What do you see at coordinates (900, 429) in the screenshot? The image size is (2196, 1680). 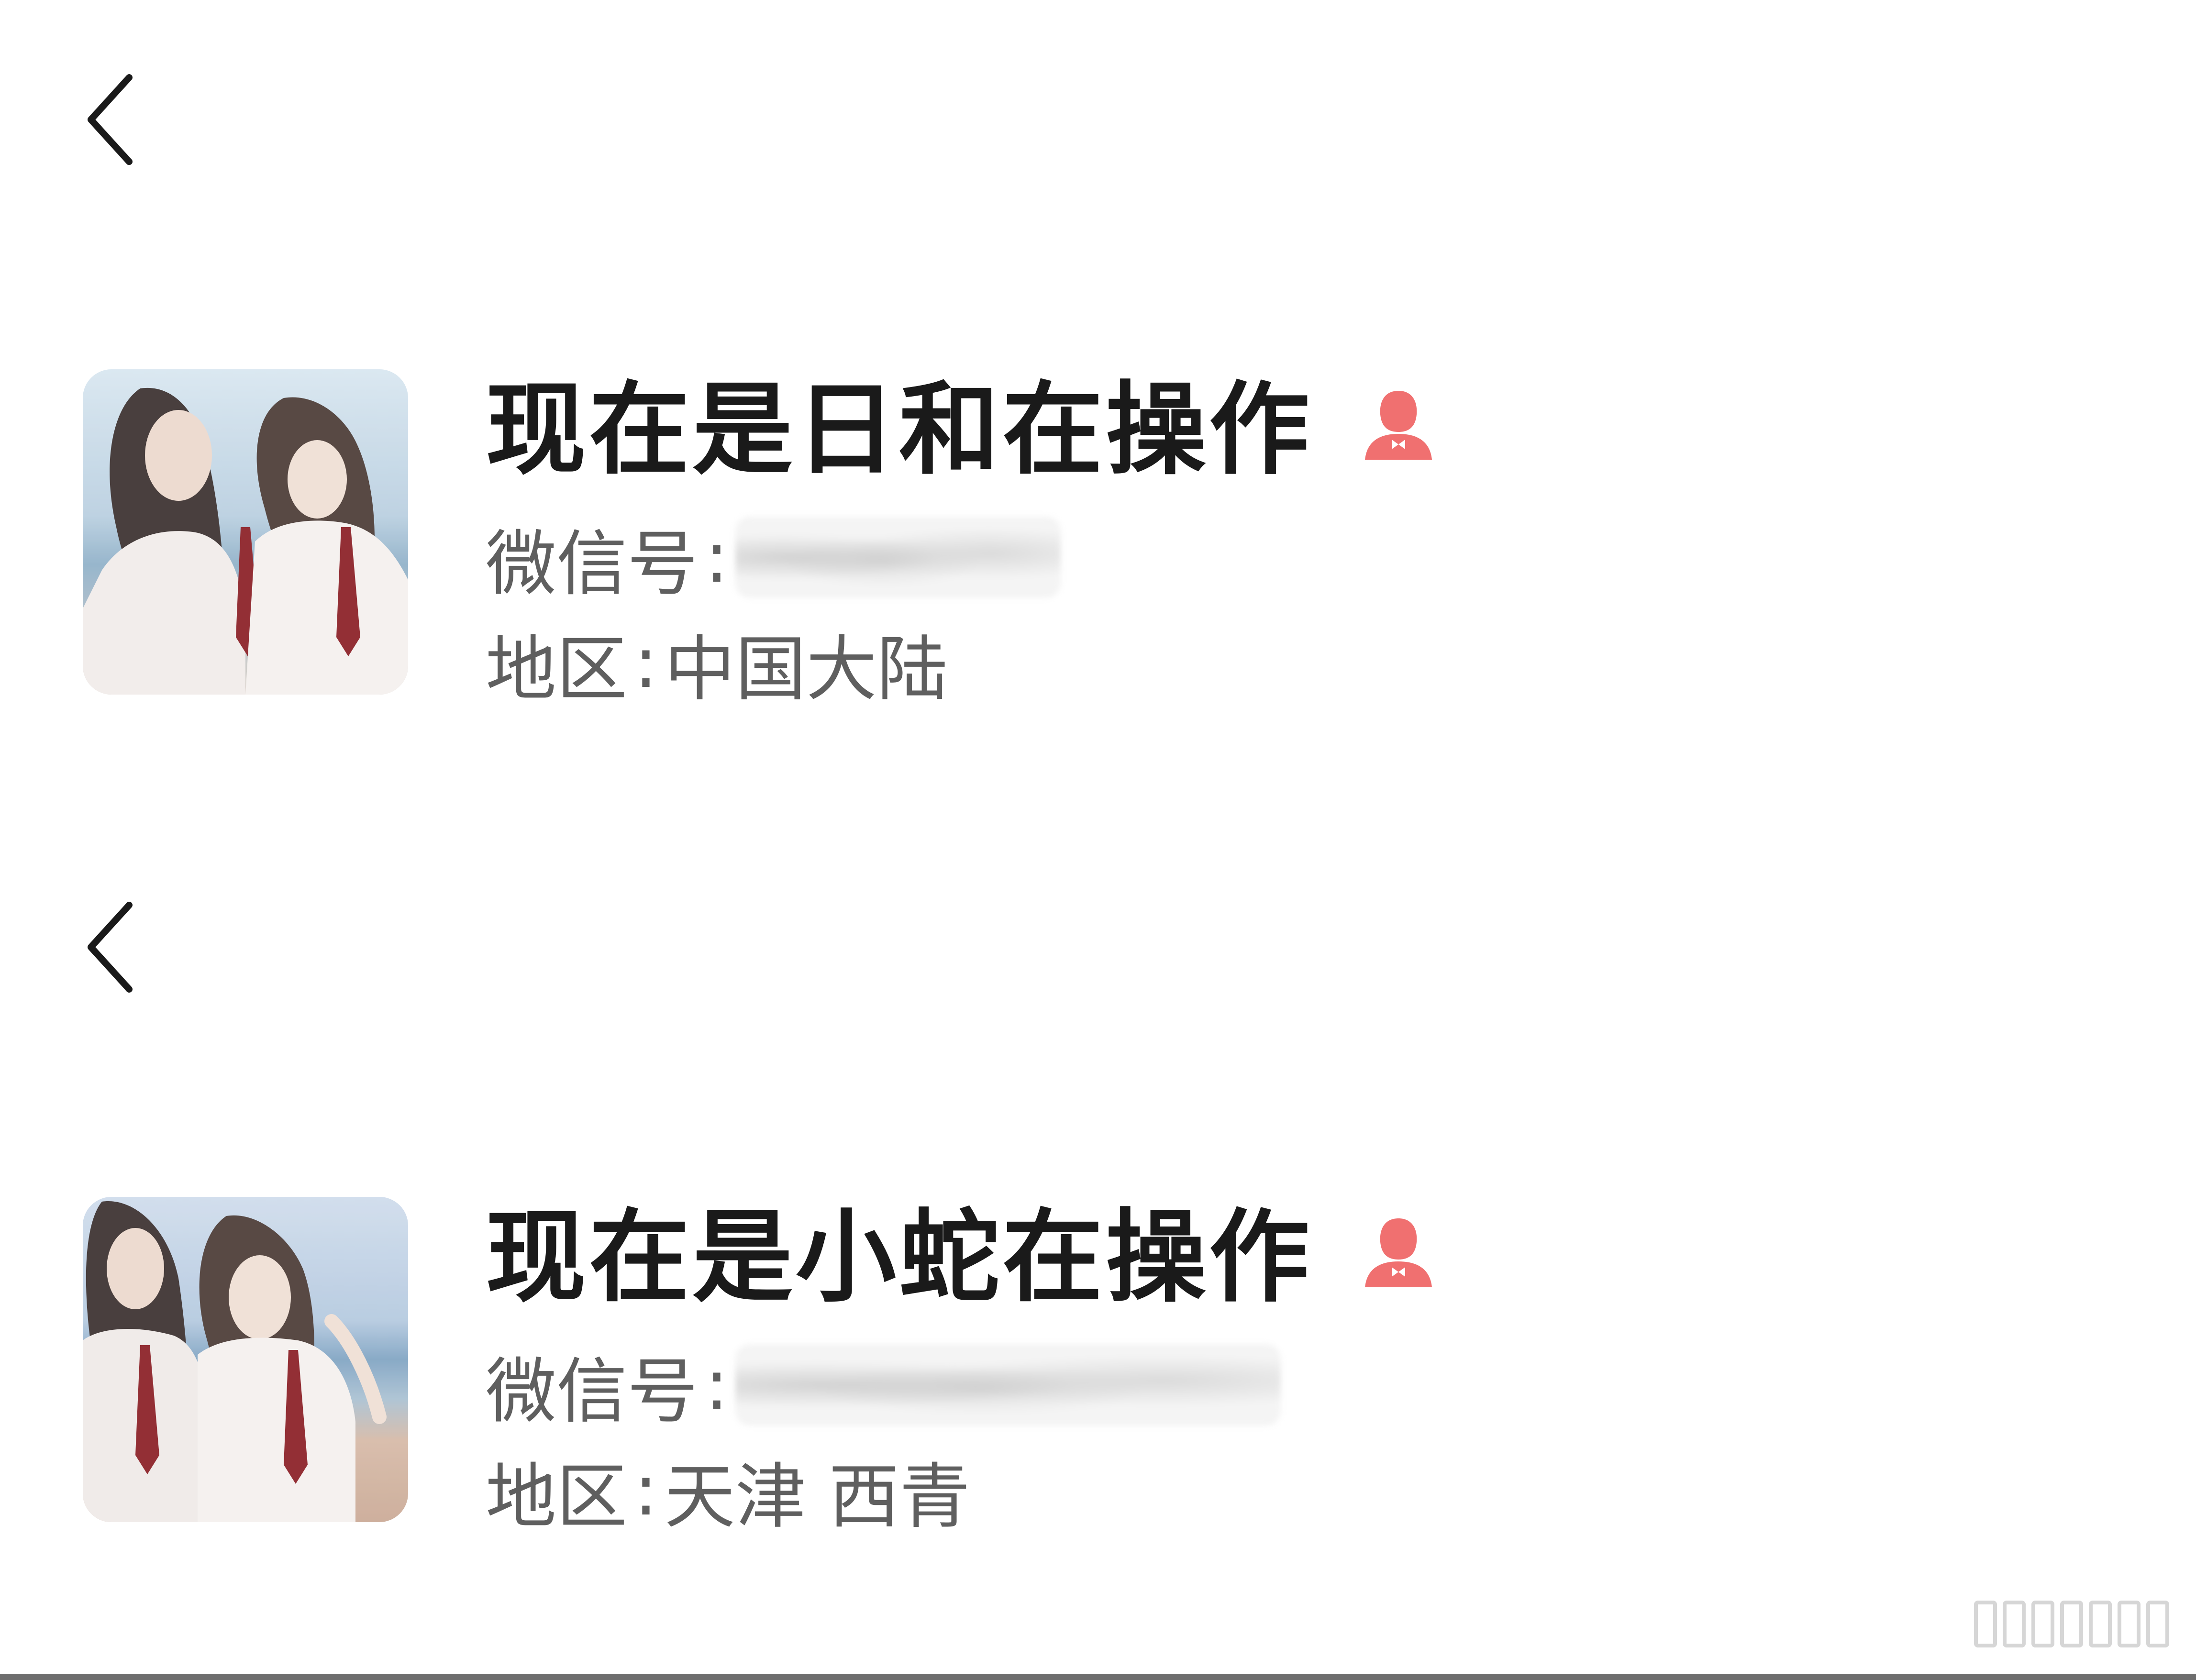 I see `nickname: 现在是日和在操作` at bounding box center [900, 429].